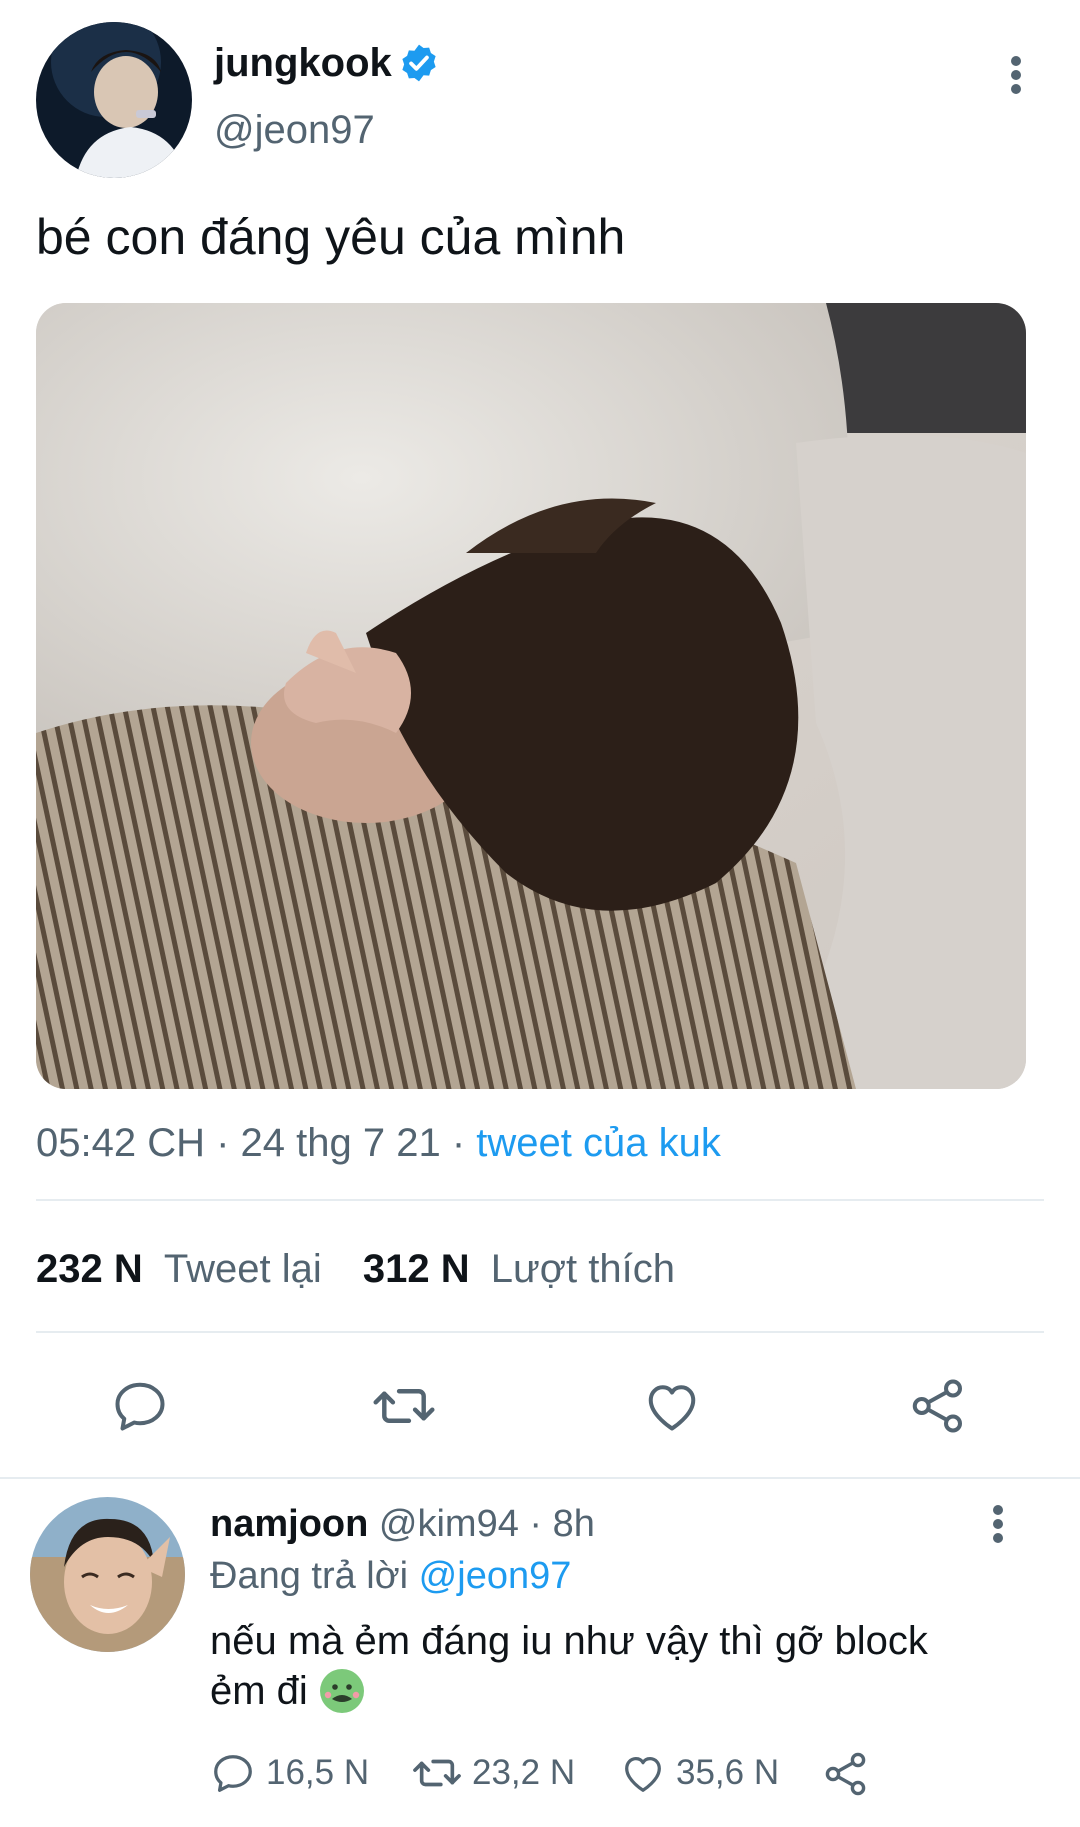 This screenshot has height=1827, width=1080. I want to click on retweet-button, so click(404, 1406).